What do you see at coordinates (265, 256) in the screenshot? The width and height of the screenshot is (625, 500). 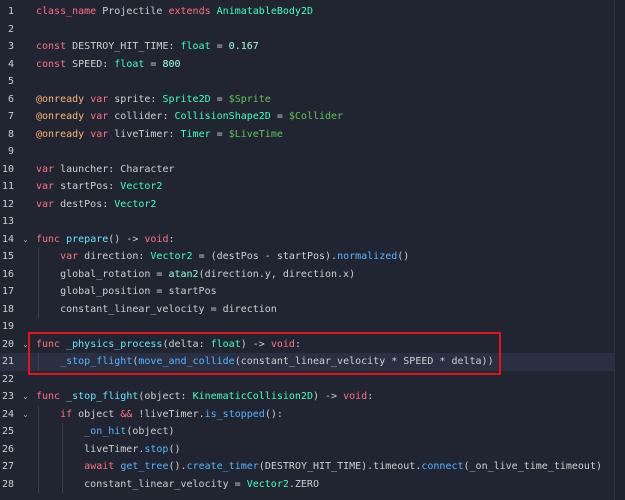 I see `code-token: = (destPos - startPos).` at bounding box center [265, 256].